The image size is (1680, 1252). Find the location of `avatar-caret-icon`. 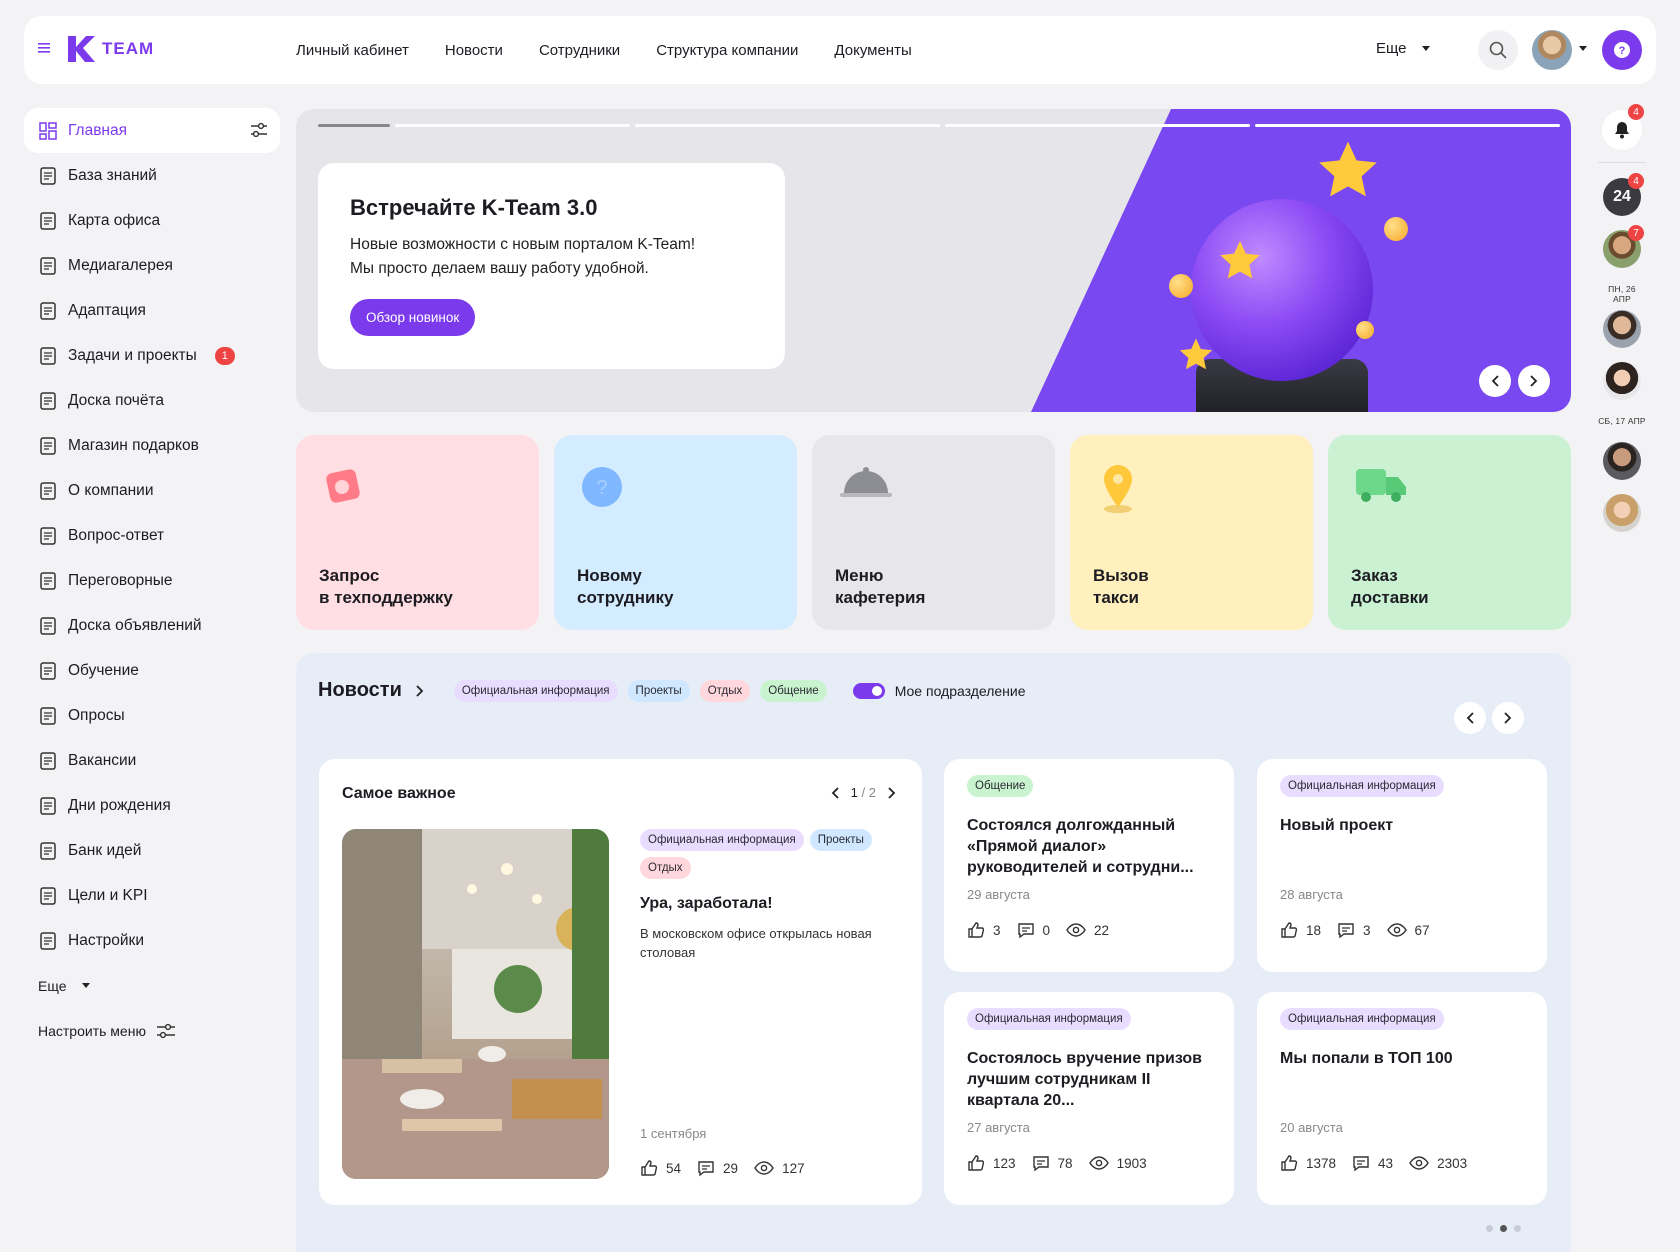

avatar-caret-icon is located at coordinates (1583, 49).